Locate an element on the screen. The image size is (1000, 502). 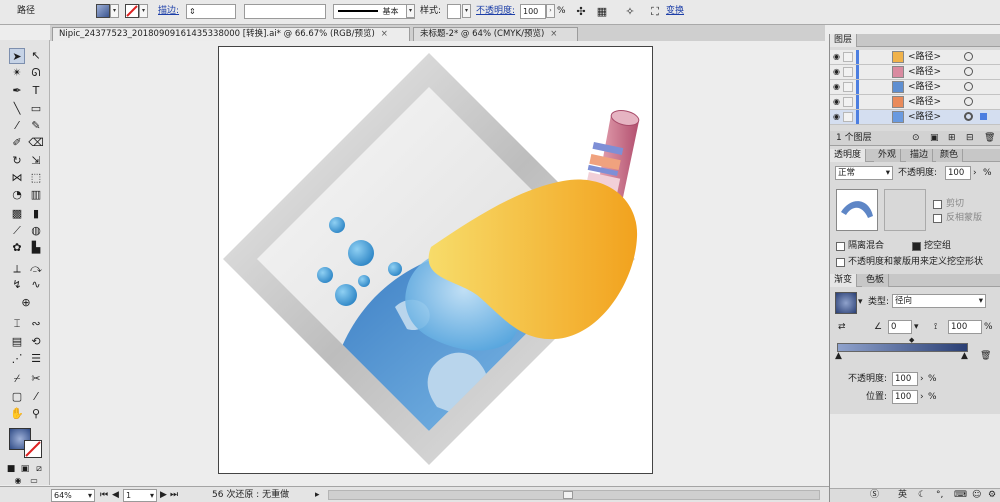
chevron-down-icon: ▾ is located at coordinates (860, 302).